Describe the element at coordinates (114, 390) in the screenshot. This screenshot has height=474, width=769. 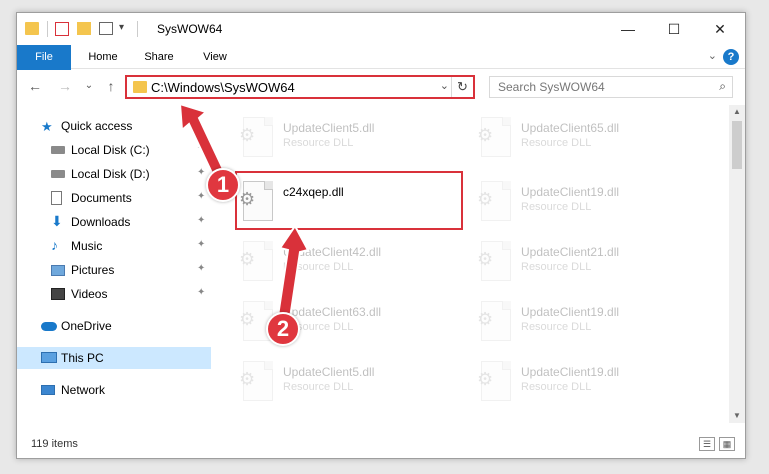
I see `sidebar-item-network: Network` at that location.